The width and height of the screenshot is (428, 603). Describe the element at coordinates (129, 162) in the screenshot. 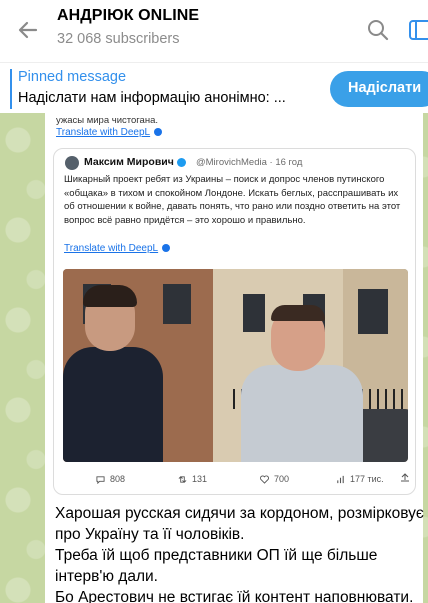

I see `tweet-author-name: Максим Мирович` at that location.